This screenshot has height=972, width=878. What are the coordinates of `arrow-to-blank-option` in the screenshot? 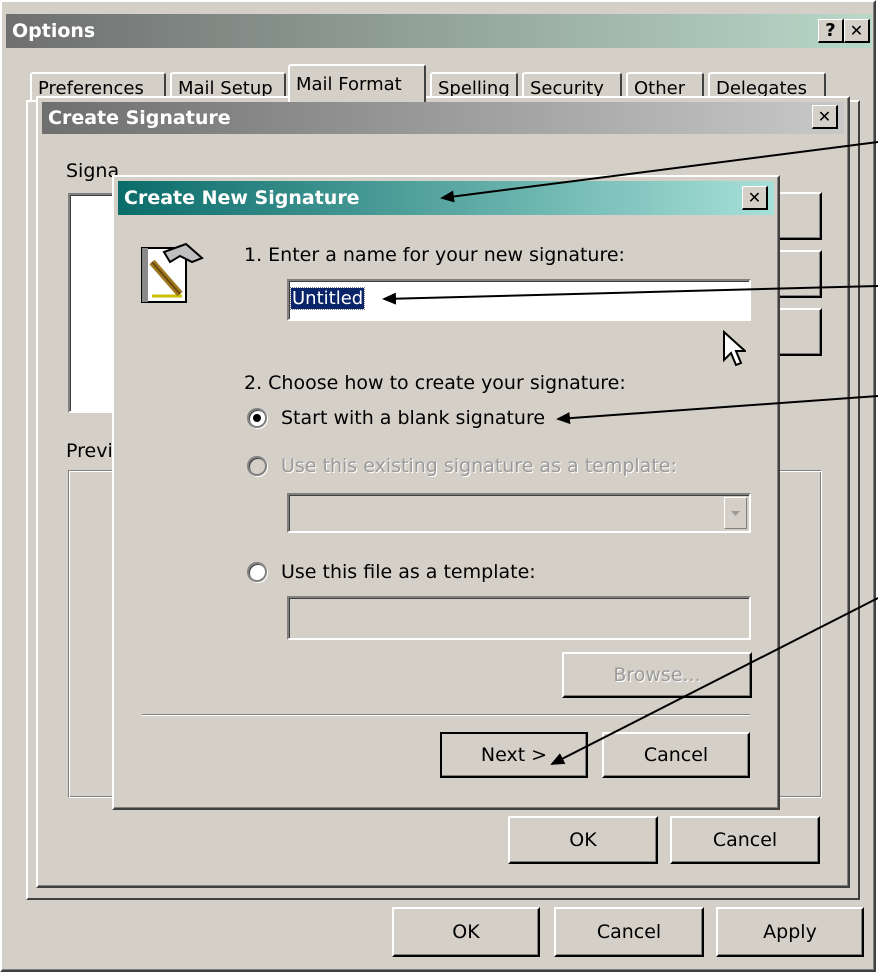 It's located at (717, 410).